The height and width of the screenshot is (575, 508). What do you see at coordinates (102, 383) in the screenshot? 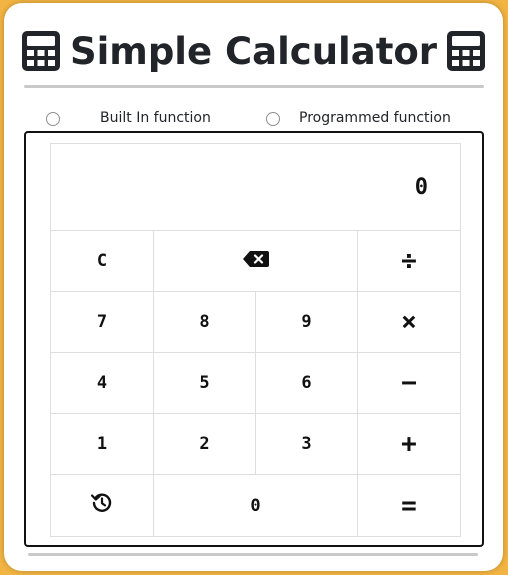
I see `digit-4-button: 4` at bounding box center [102, 383].